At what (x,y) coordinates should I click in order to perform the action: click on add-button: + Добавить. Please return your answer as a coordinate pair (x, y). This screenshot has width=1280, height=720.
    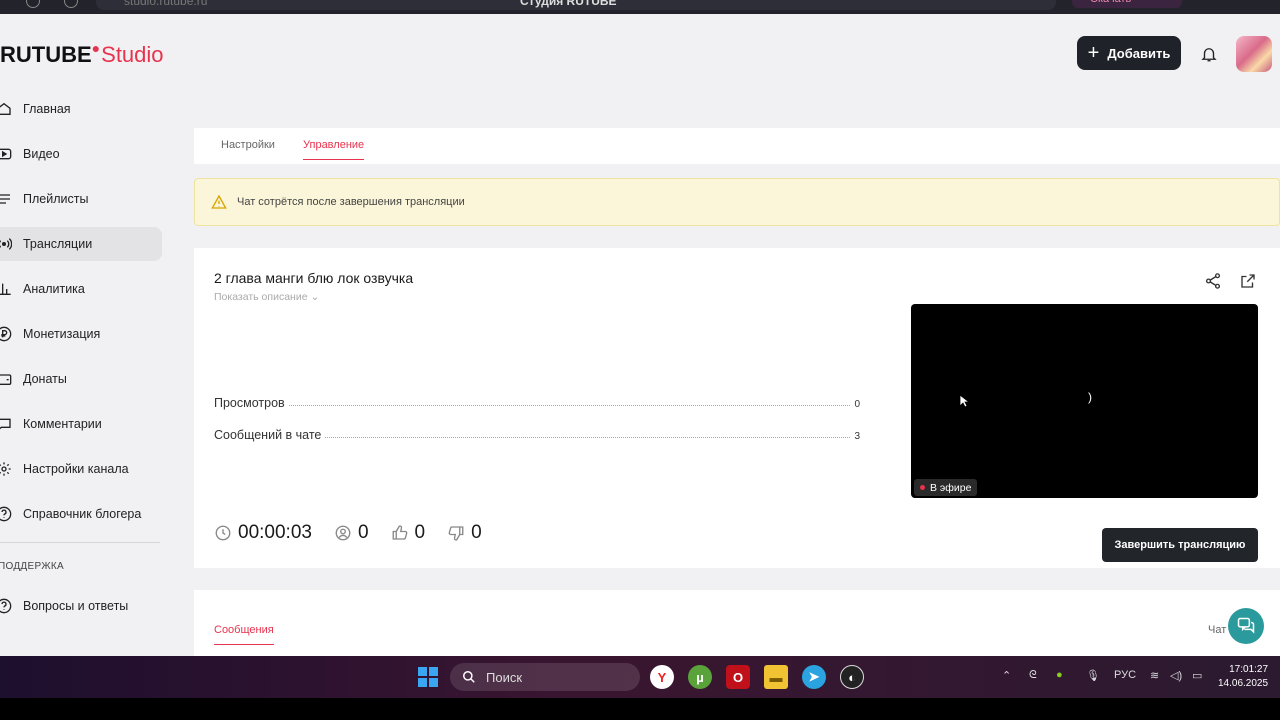
    Looking at the image, I should click on (1129, 53).